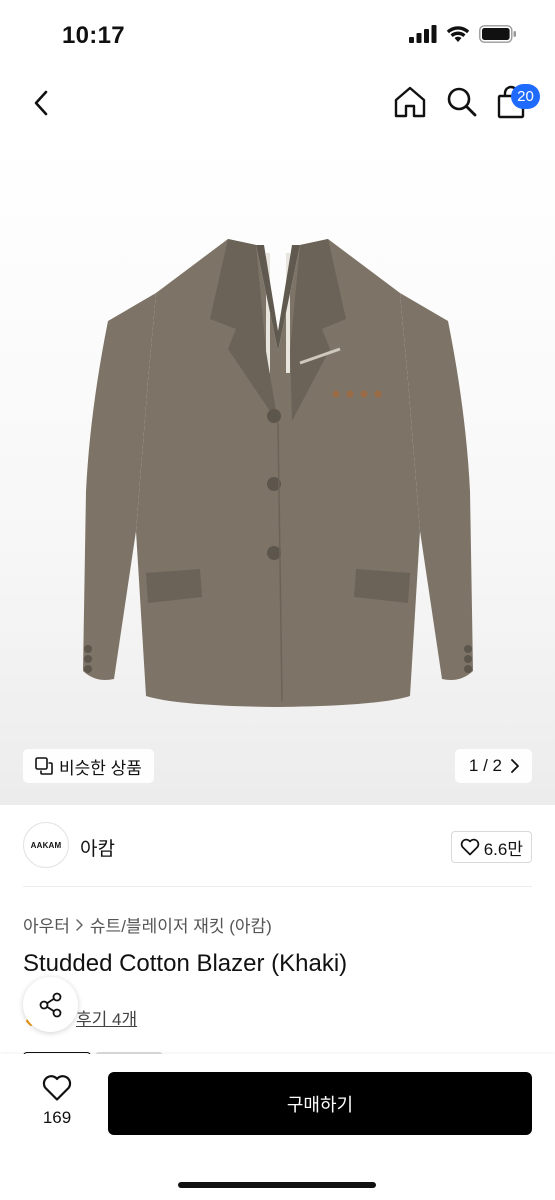  What do you see at coordinates (57, 1117) in the screenshot?
I see `wishlist-count: 169` at bounding box center [57, 1117].